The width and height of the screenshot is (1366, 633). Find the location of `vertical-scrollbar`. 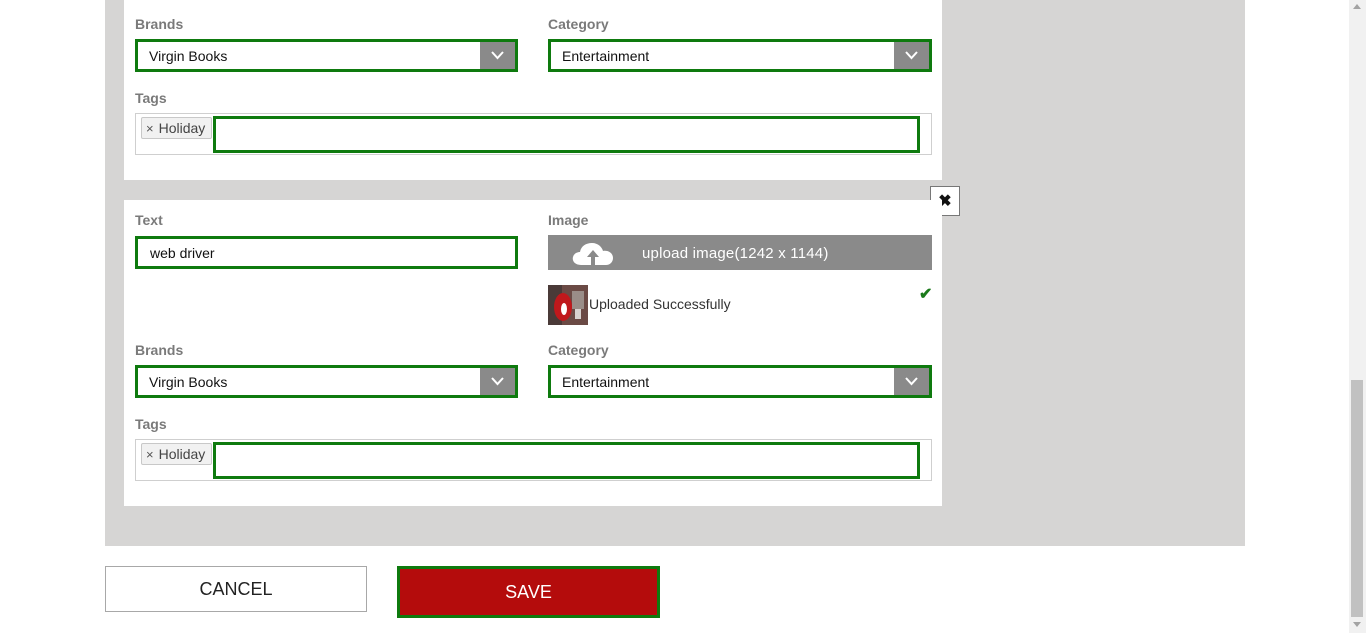

vertical-scrollbar is located at coordinates (1357, 316).